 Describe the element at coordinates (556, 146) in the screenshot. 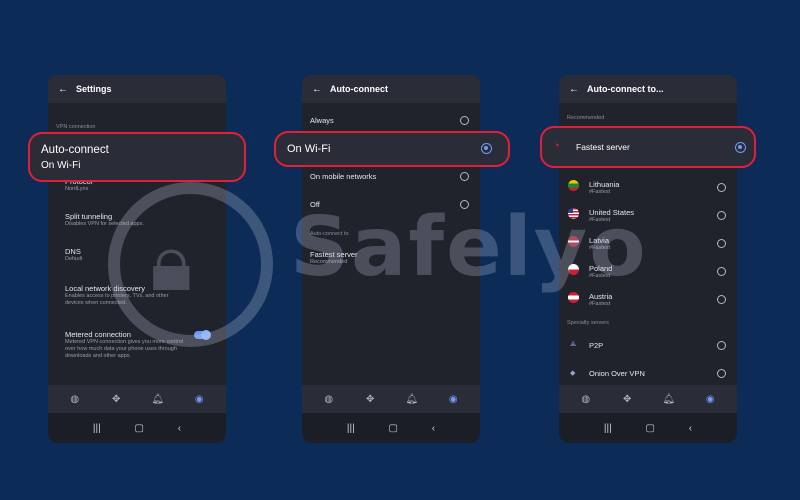

I see `speedometer-icon: ◔` at that location.